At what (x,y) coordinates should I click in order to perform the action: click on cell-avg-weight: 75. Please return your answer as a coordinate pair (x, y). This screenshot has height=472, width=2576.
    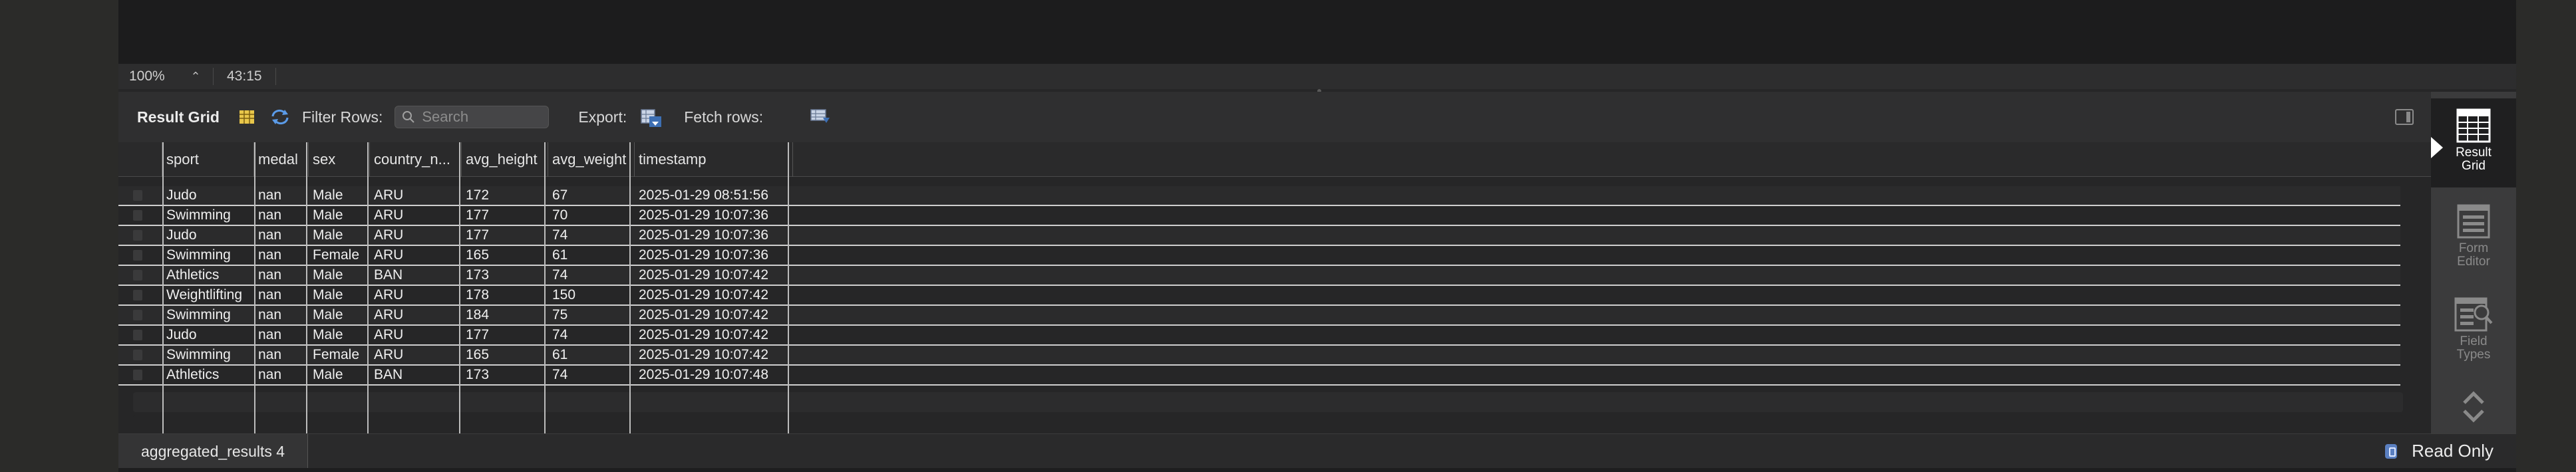
    Looking at the image, I should click on (591, 315).